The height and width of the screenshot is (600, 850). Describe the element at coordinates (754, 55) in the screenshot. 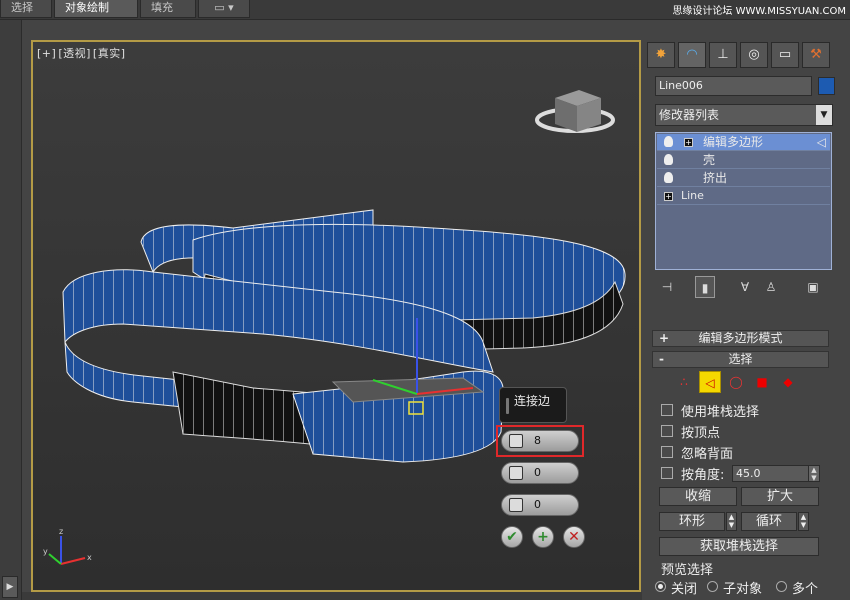

I see `motion-tab-icon: ◎` at that location.